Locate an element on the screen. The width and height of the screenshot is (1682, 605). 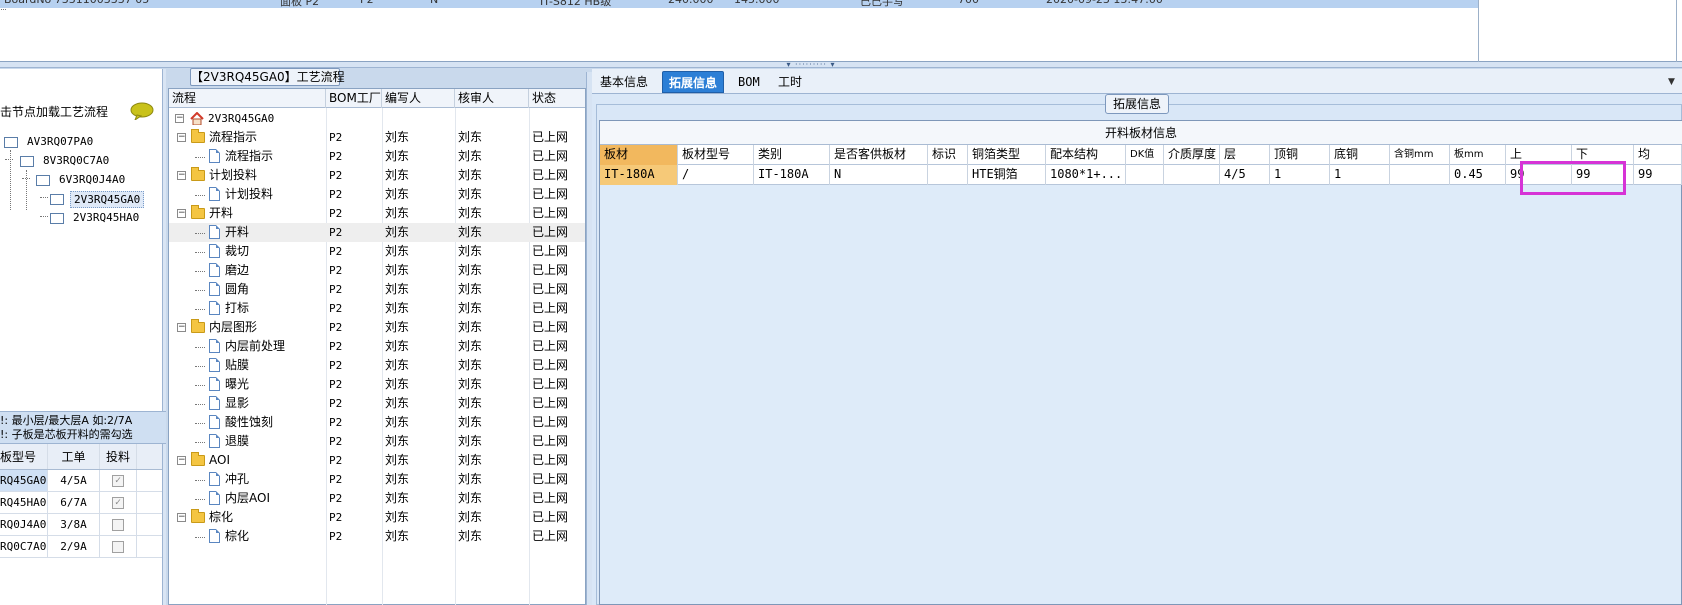
tab-dropdown-icon: ▼ is located at coordinates (1671, 82).